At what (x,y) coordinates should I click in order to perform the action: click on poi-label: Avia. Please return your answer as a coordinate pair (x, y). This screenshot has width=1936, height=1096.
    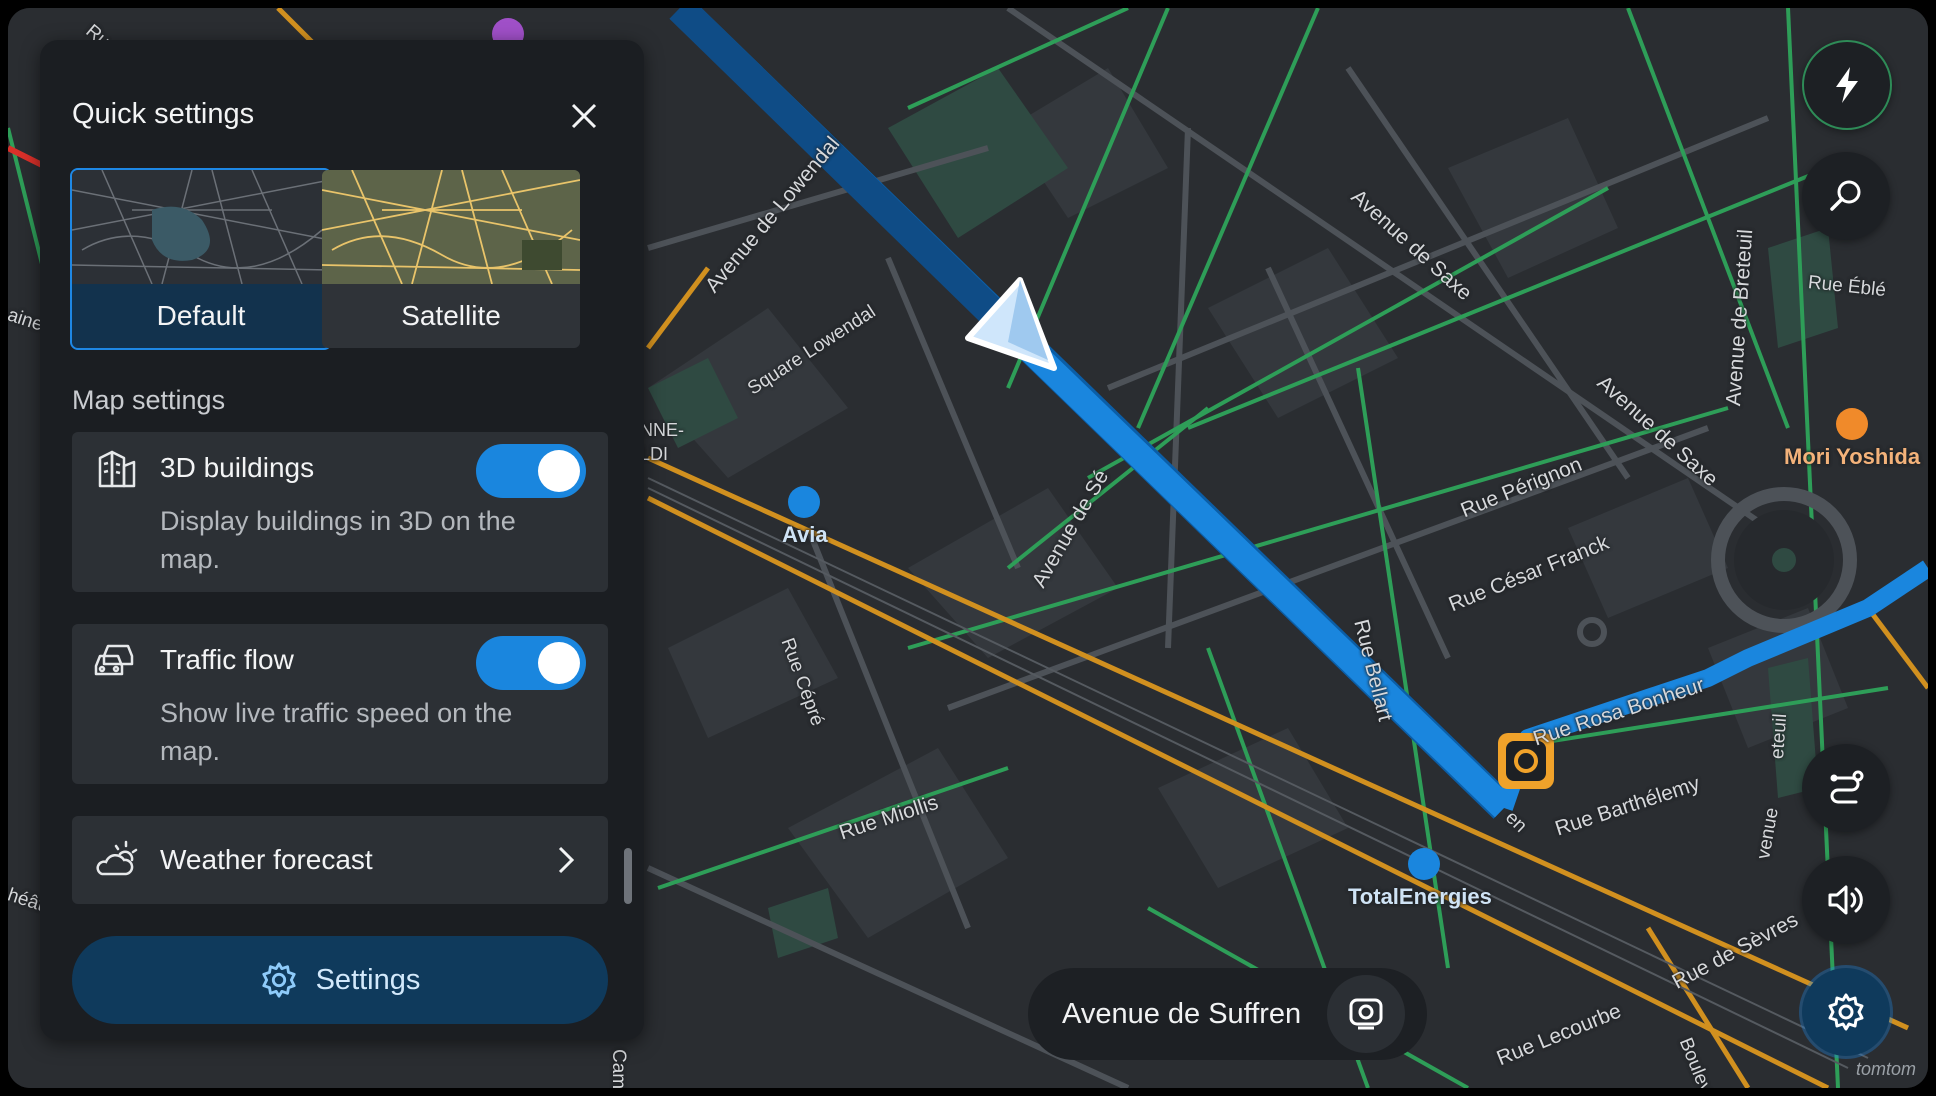
    Looking at the image, I should click on (805, 535).